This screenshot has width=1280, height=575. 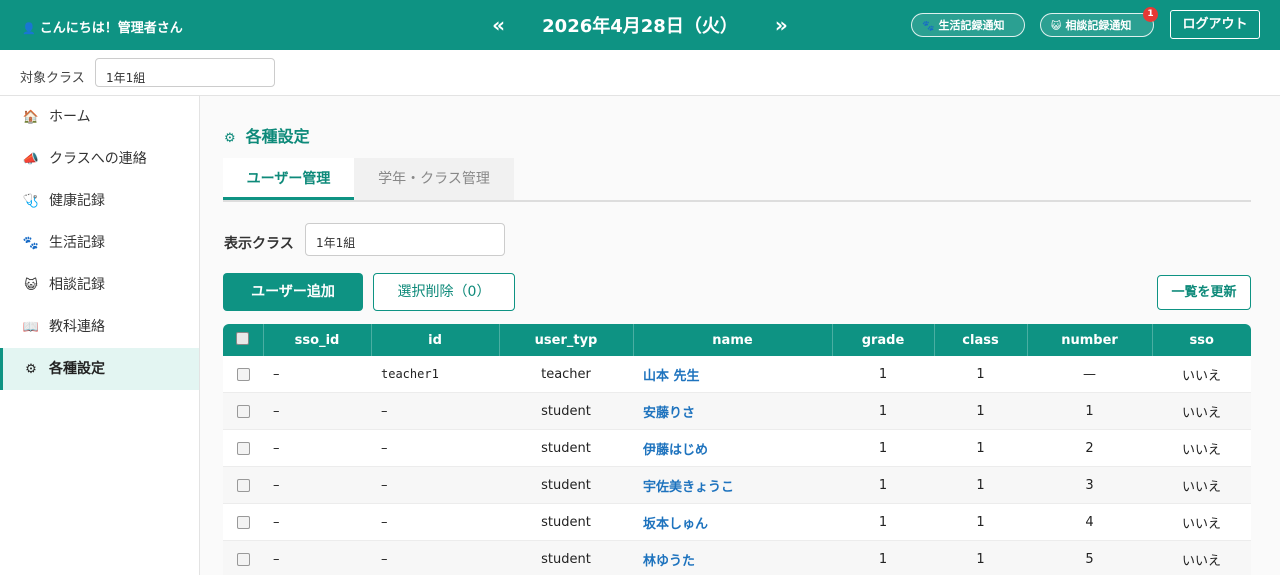 I want to click on table-row: – – student 林ゆうた 1 1 5 いいえ, so click(x=737, y=557).